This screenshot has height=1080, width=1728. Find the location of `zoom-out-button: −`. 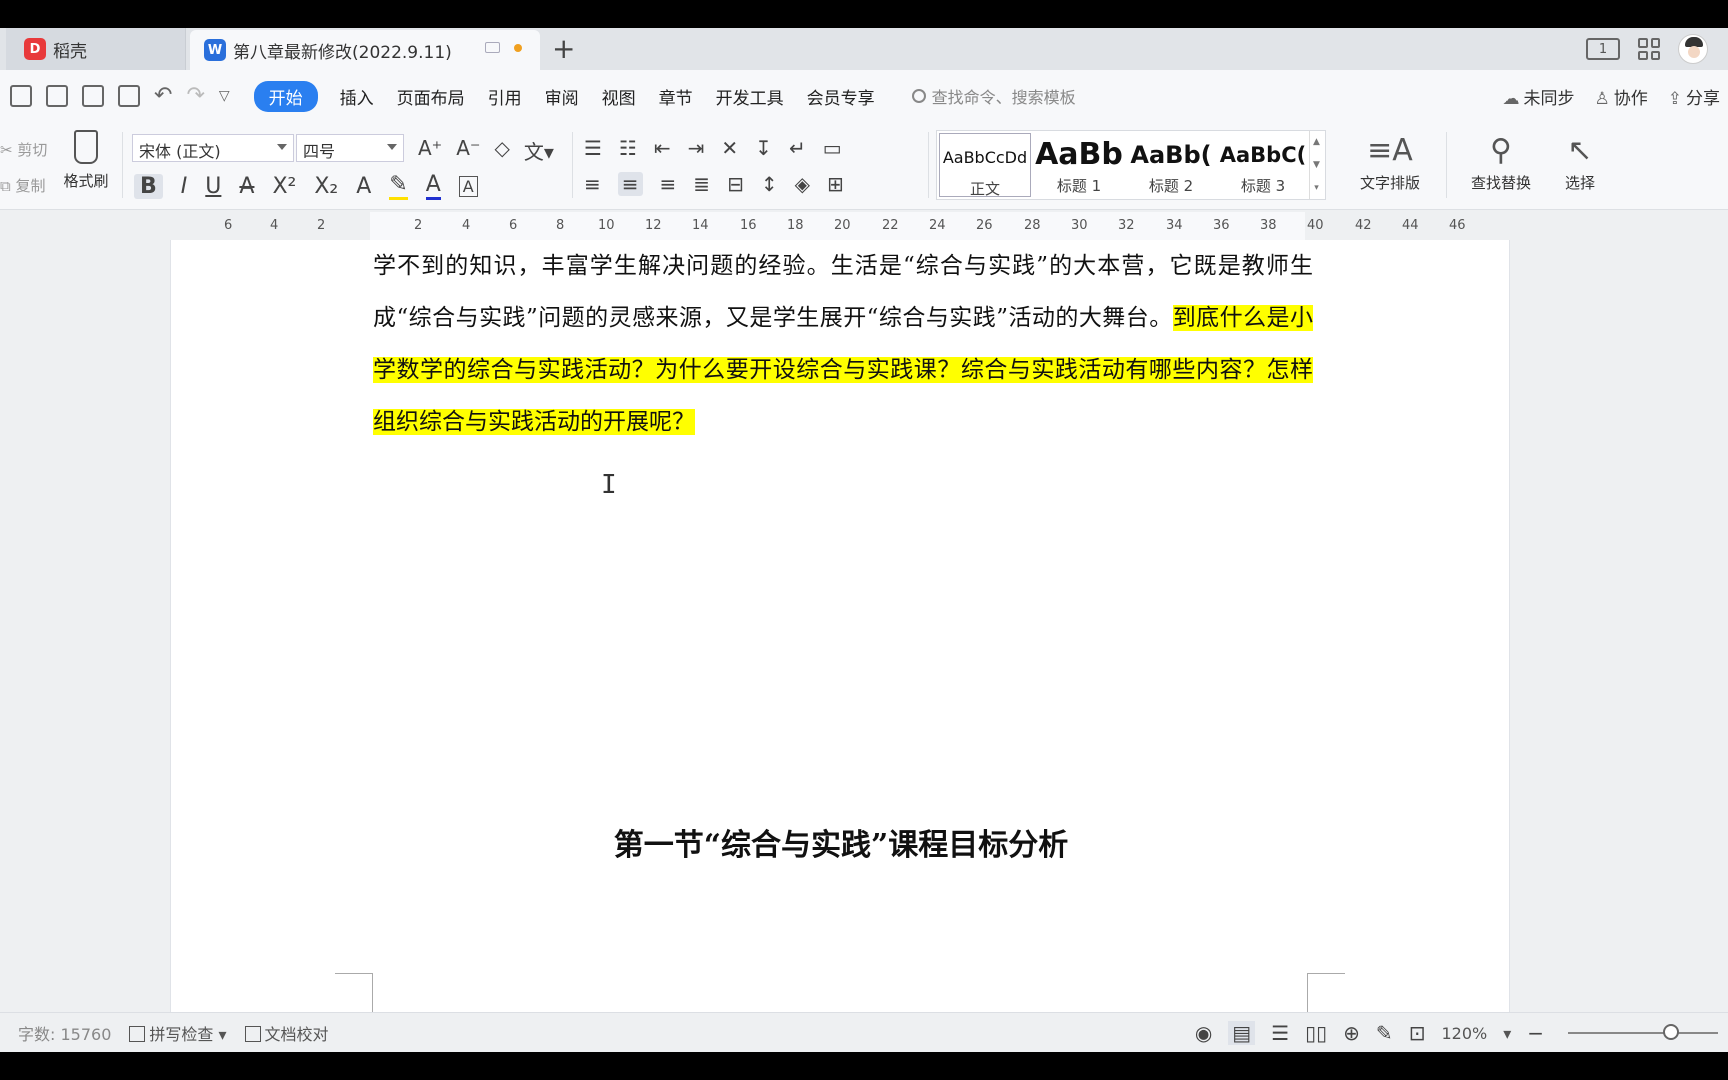

zoom-out-button: − is located at coordinates (1535, 1033).